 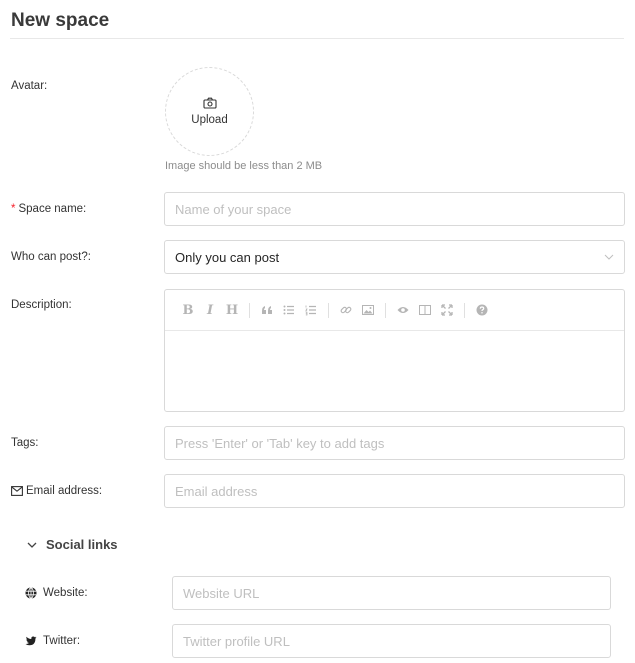 I want to click on website-label-text: Website:, so click(x=65, y=593).